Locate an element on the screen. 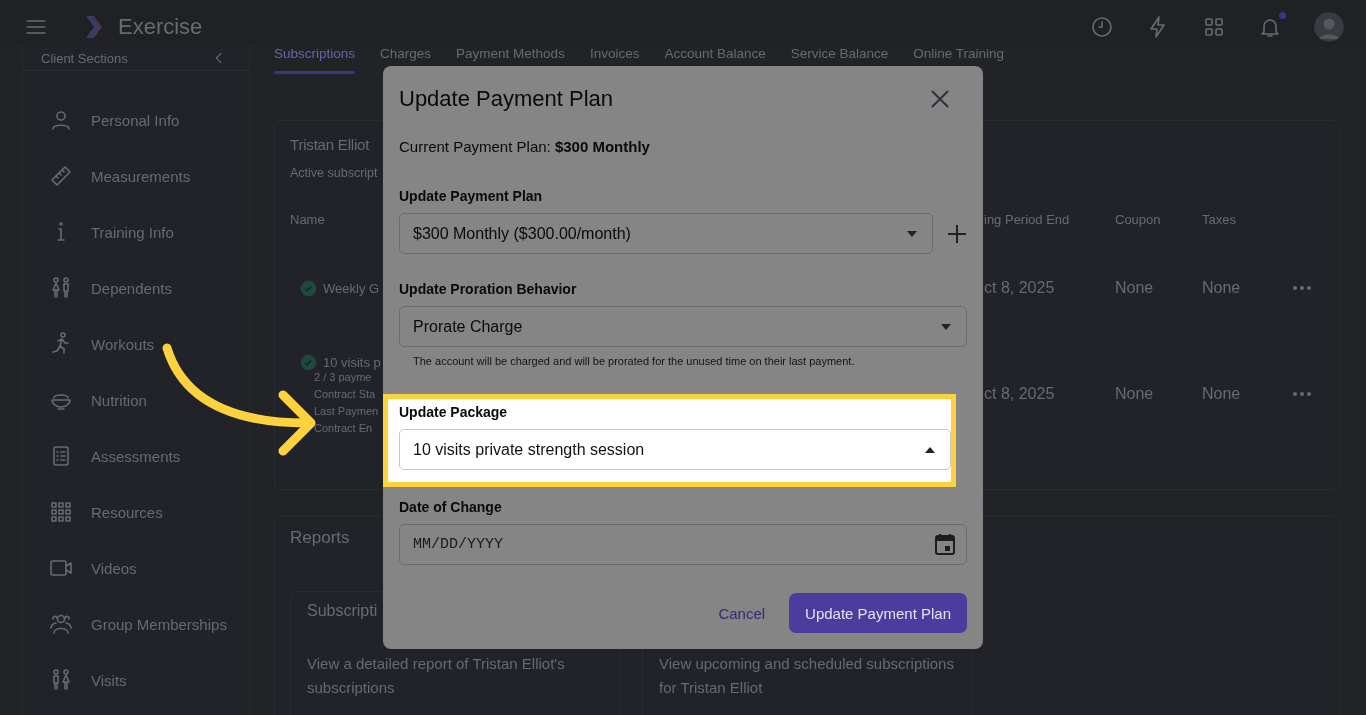 Image resolution: width=1366 pixels, height=715 pixels. sidebar-item: Training Info is located at coordinates (132, 232).